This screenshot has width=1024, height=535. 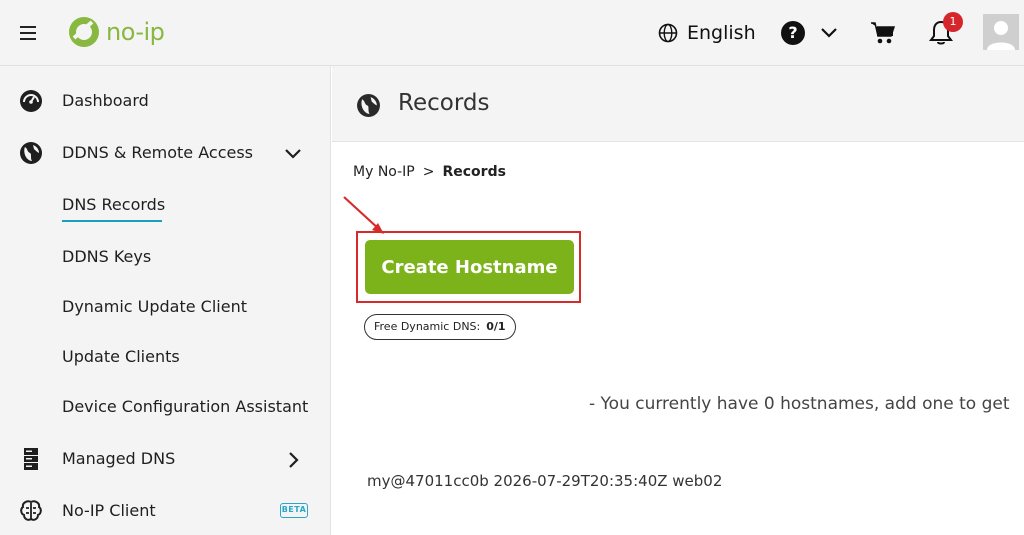 I want to click on sidebar-item-dashboard: Dashboard, so click(x=165, y=101).